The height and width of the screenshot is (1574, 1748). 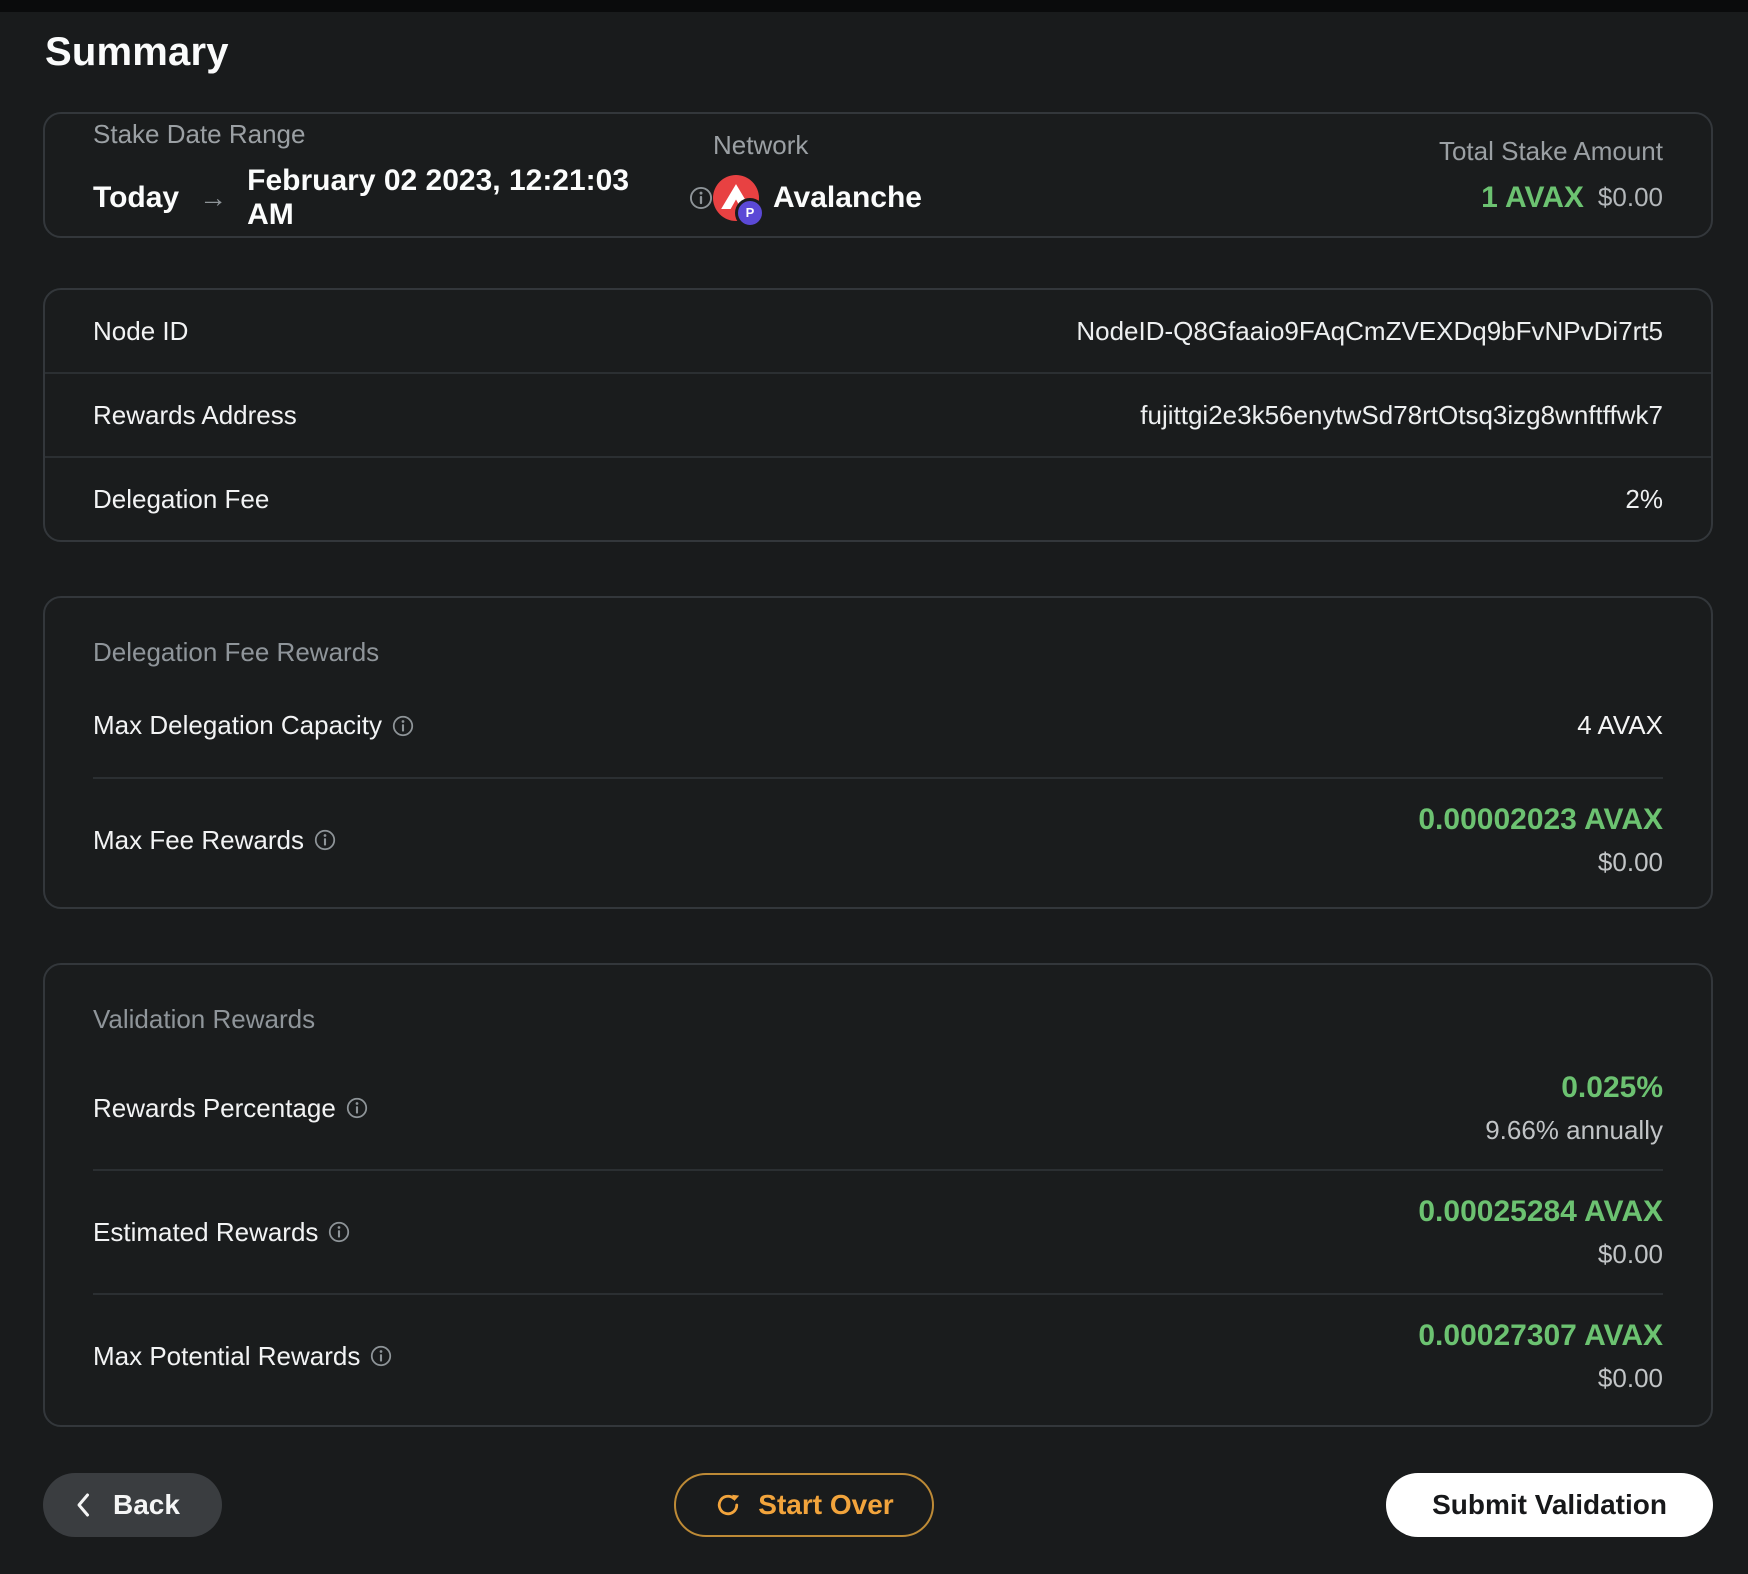 What do you see at coordinates (206, 1231) in the screenshot?
I see `estimated-rewards-label: Estimated Rewards` at bounding box center [206, 1231].